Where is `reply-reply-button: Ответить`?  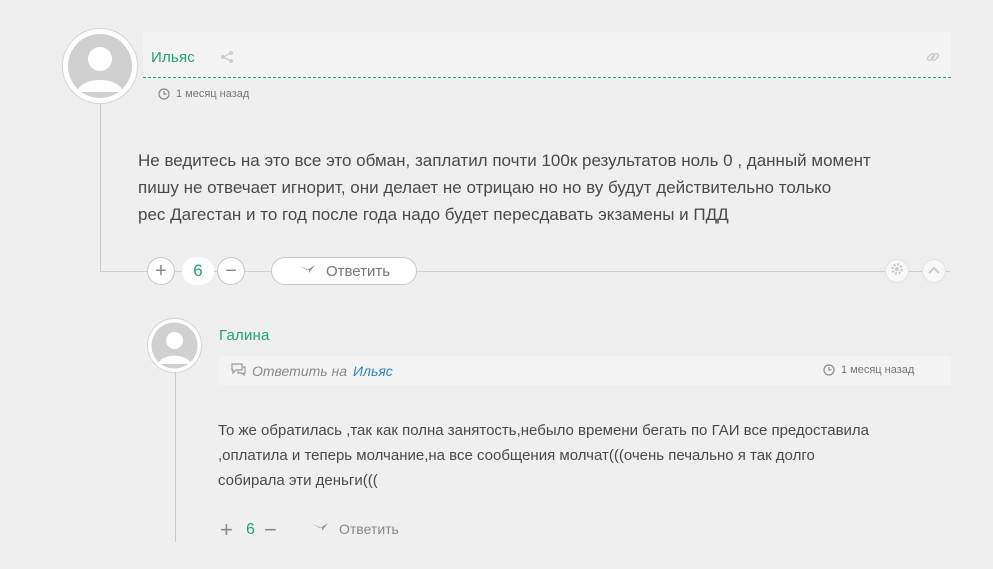
reply-reply-button: Ответить is located at coordinates (355, 529).